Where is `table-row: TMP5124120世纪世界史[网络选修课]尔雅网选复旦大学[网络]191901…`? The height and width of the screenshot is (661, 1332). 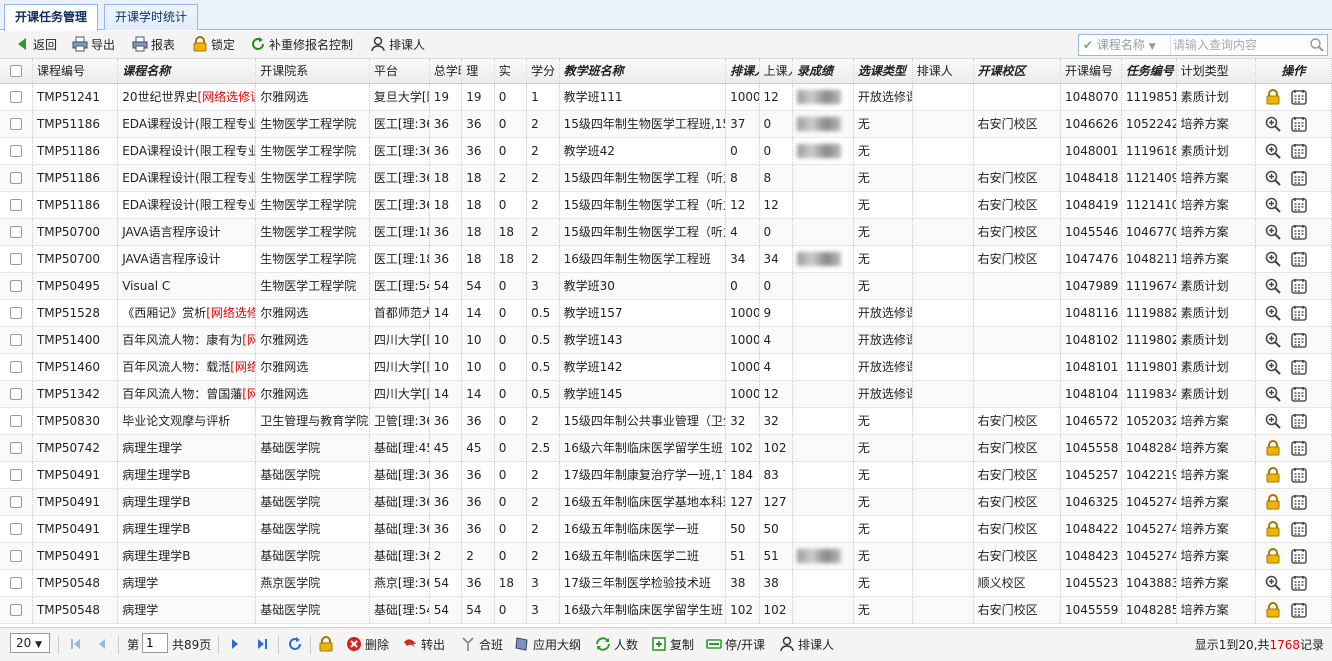
table-row: TMP5124120世纪世界史[网络选修课]尔雅网选复旦大学[网络]191901… is located at coordinates (666, 97).